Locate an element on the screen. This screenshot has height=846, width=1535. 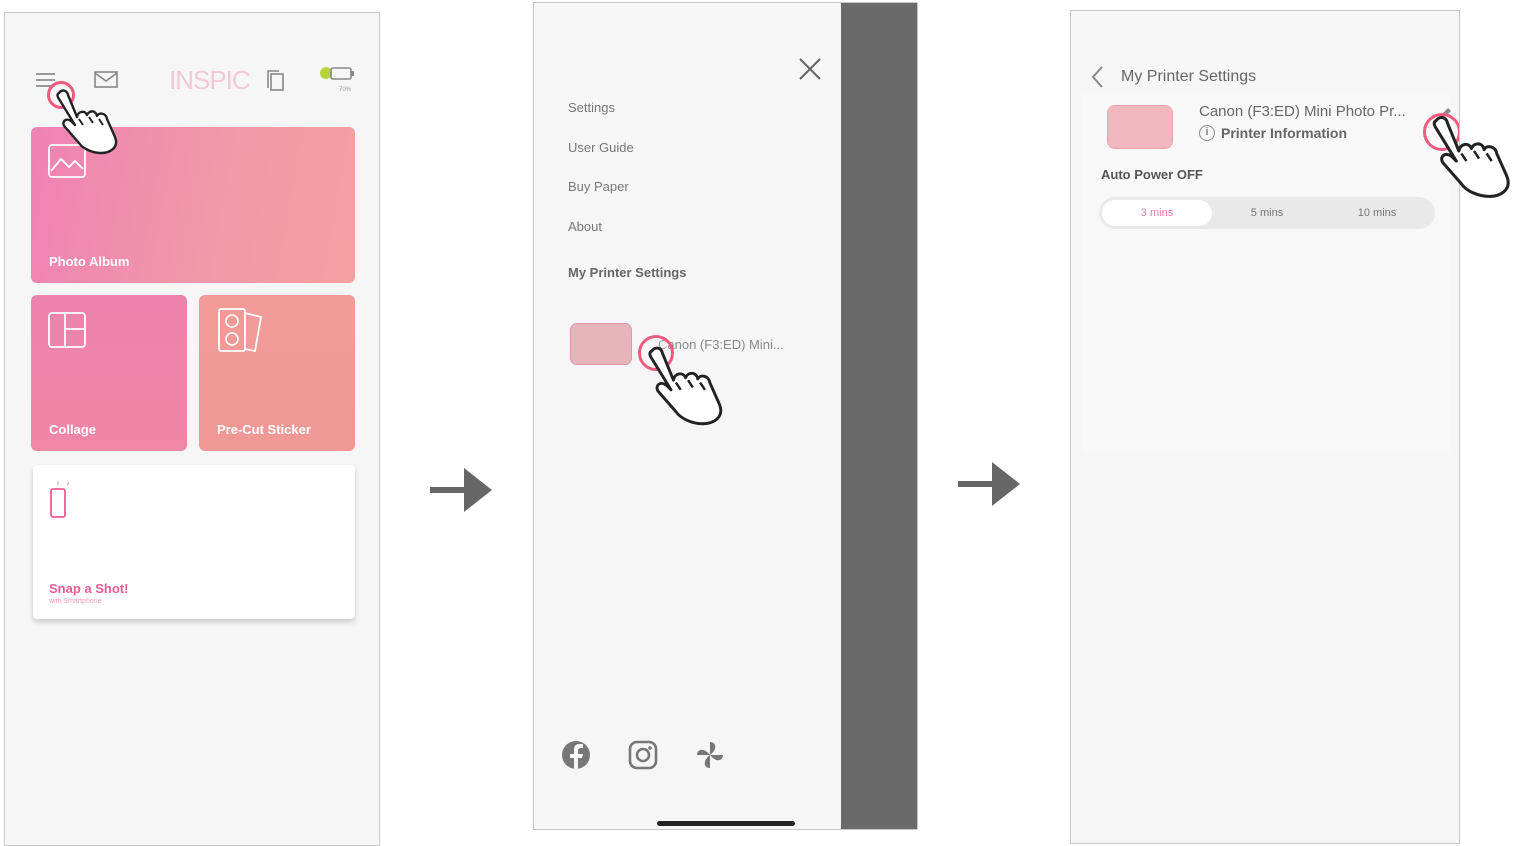
snap-a-shot-label: Snap a Shot! is located at coordinates (89, 588).